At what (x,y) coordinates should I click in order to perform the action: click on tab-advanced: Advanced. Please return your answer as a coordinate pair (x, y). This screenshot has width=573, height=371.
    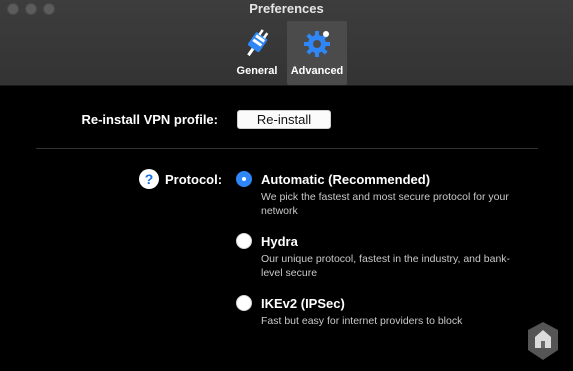
    Looking at the image, I should click on (317, 53).